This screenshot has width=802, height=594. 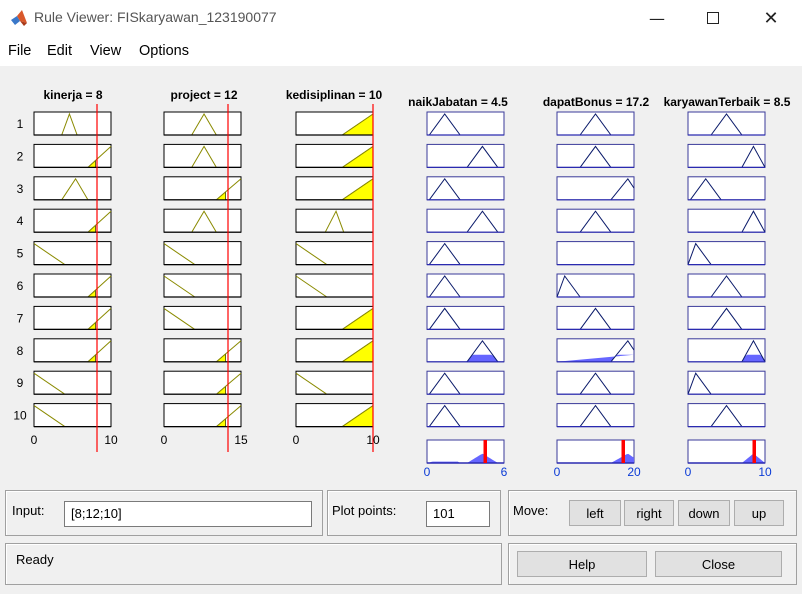 What do you see at coordinates (704, 513) in the screenshot?
I see `move-down-button: down` at bounding box center [704, 513].